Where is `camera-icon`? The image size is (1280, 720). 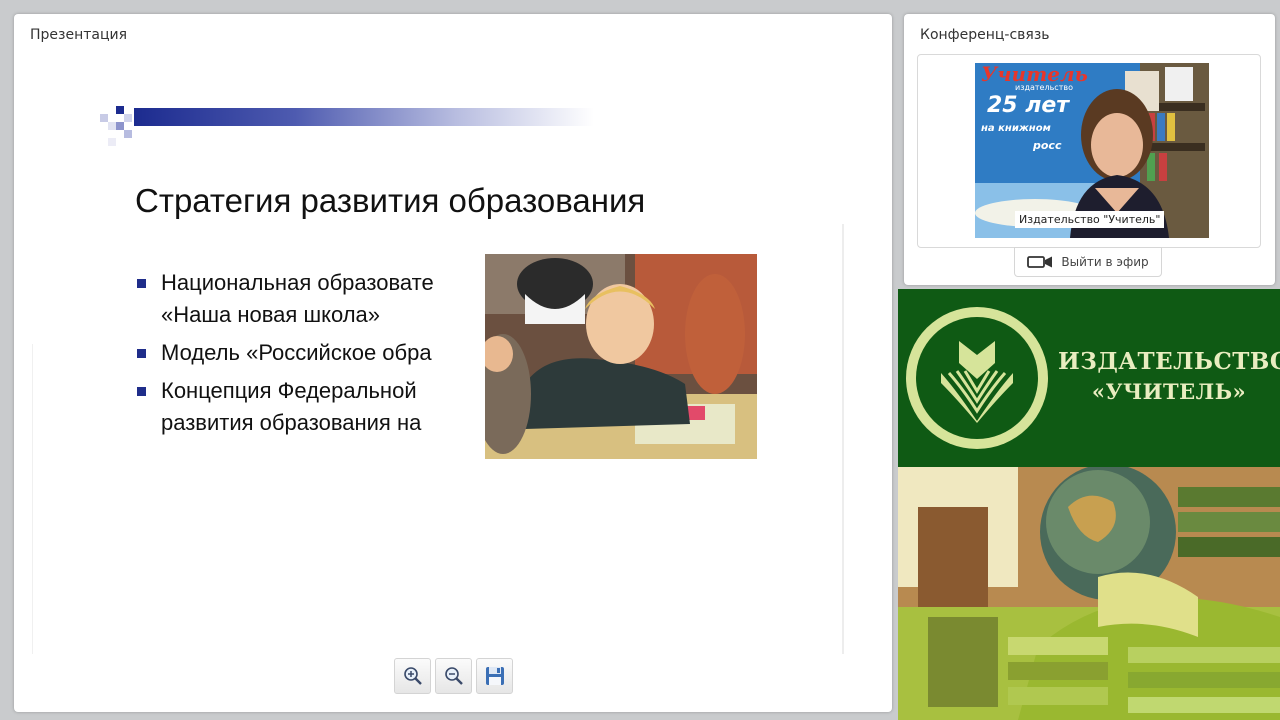
camera-icon is located at coordinates (1040, 262).